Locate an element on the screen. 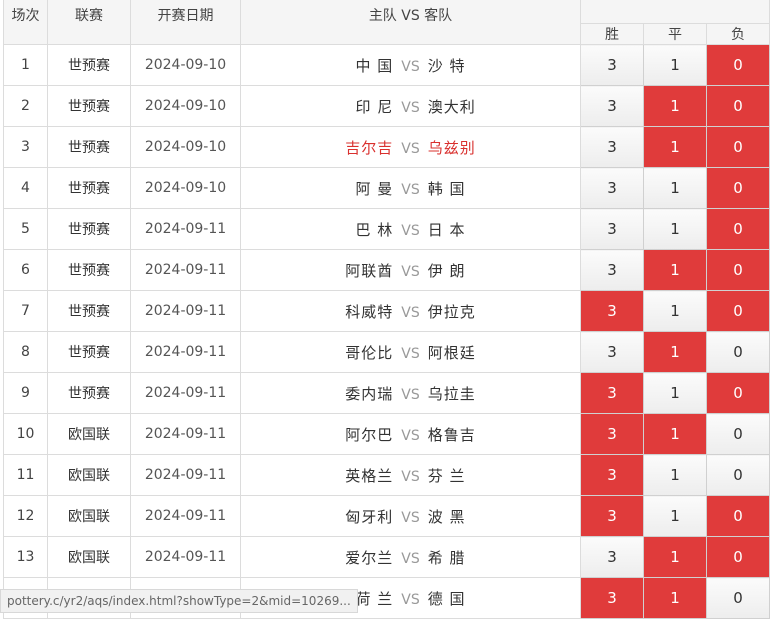  match-row: 6 世预赛 2024-09-11 阿联酋 VS 伊 朗 310 is located at coordinates (386, 270).